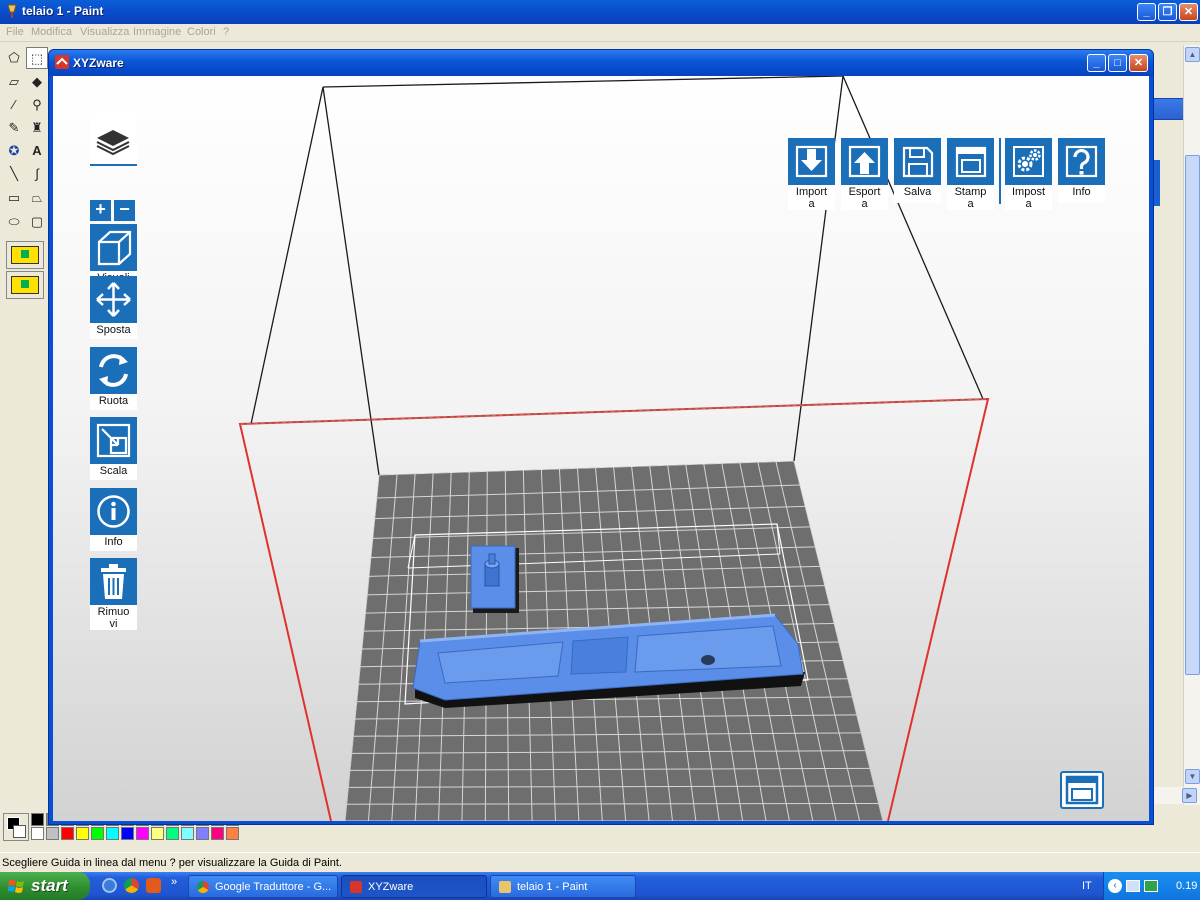  What do you see at coordinates (14, 222) in the screenshot?
I see `ellipse-icon: ⬭` at bounding box center [14, 222].